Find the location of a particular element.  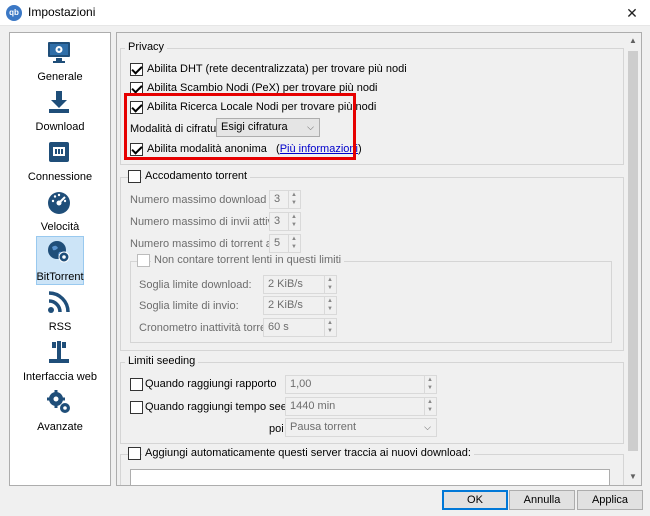

ratio-limit-spinbox: 1,00 ▲ ▼ is located at coordinates (361, 384).